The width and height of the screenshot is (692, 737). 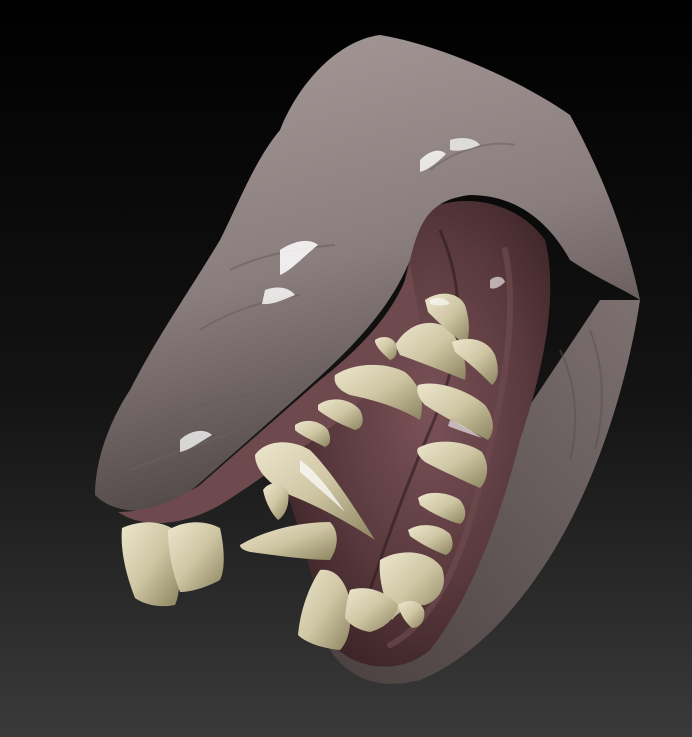 I want to click on tooth, so click(x=196, y=557).